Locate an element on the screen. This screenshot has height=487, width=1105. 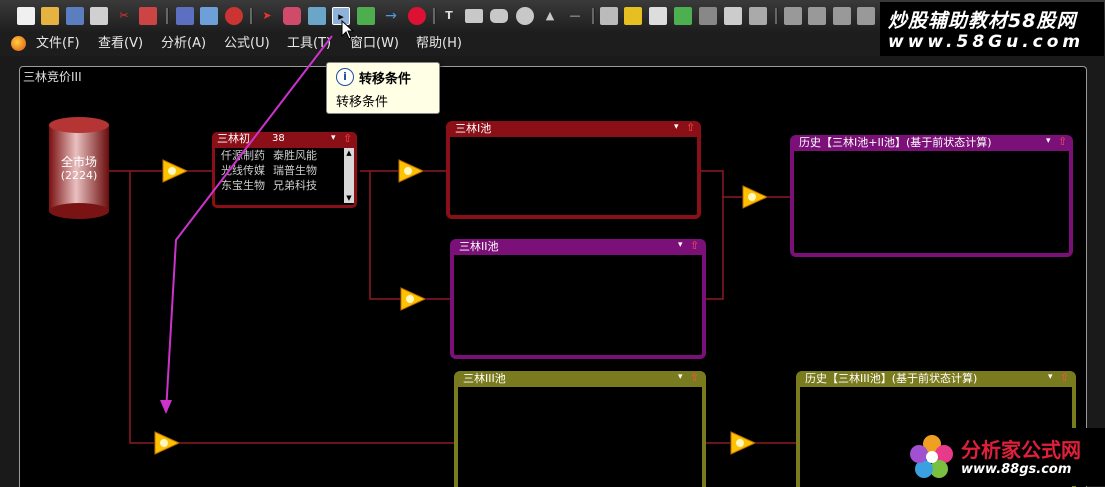
mouse-cursor-icon is located at coordinates (348, 30).